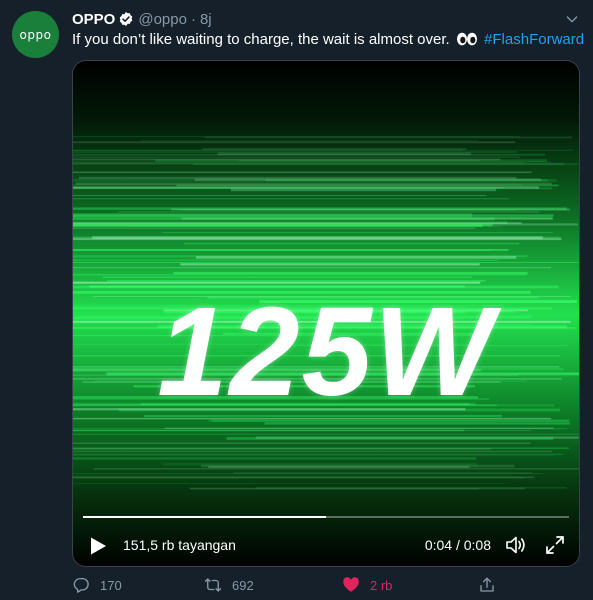  What do you see at coordinates (487, 584) in the screenshot?
I see `share-icon` at bounding box center [487, 584].